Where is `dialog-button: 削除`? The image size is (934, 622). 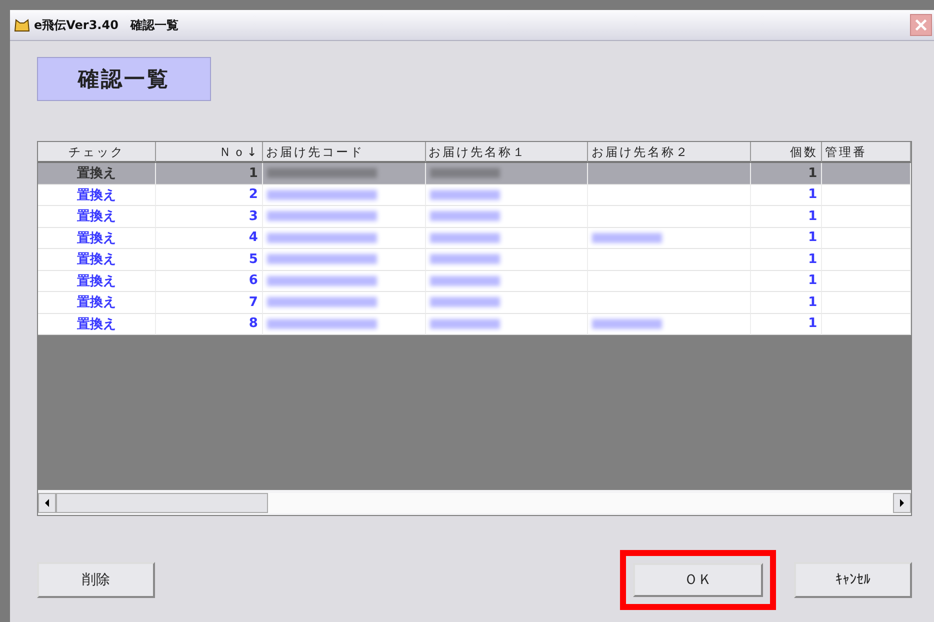
dialog-button: 削除 is located at coordinates (96, 580).